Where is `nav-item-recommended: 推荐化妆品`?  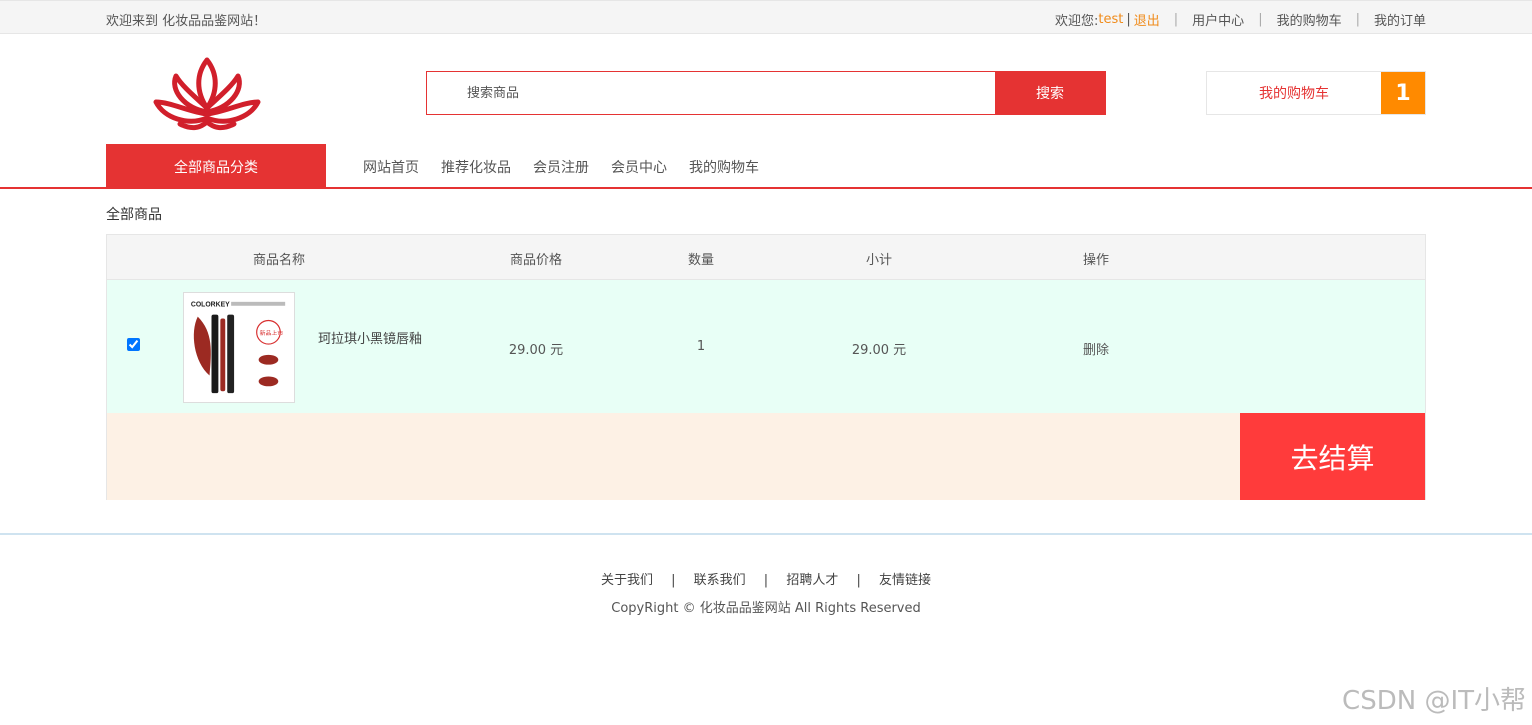 nav-item-recommended: 推荐化妆品 is located at coordinates (476, 167).